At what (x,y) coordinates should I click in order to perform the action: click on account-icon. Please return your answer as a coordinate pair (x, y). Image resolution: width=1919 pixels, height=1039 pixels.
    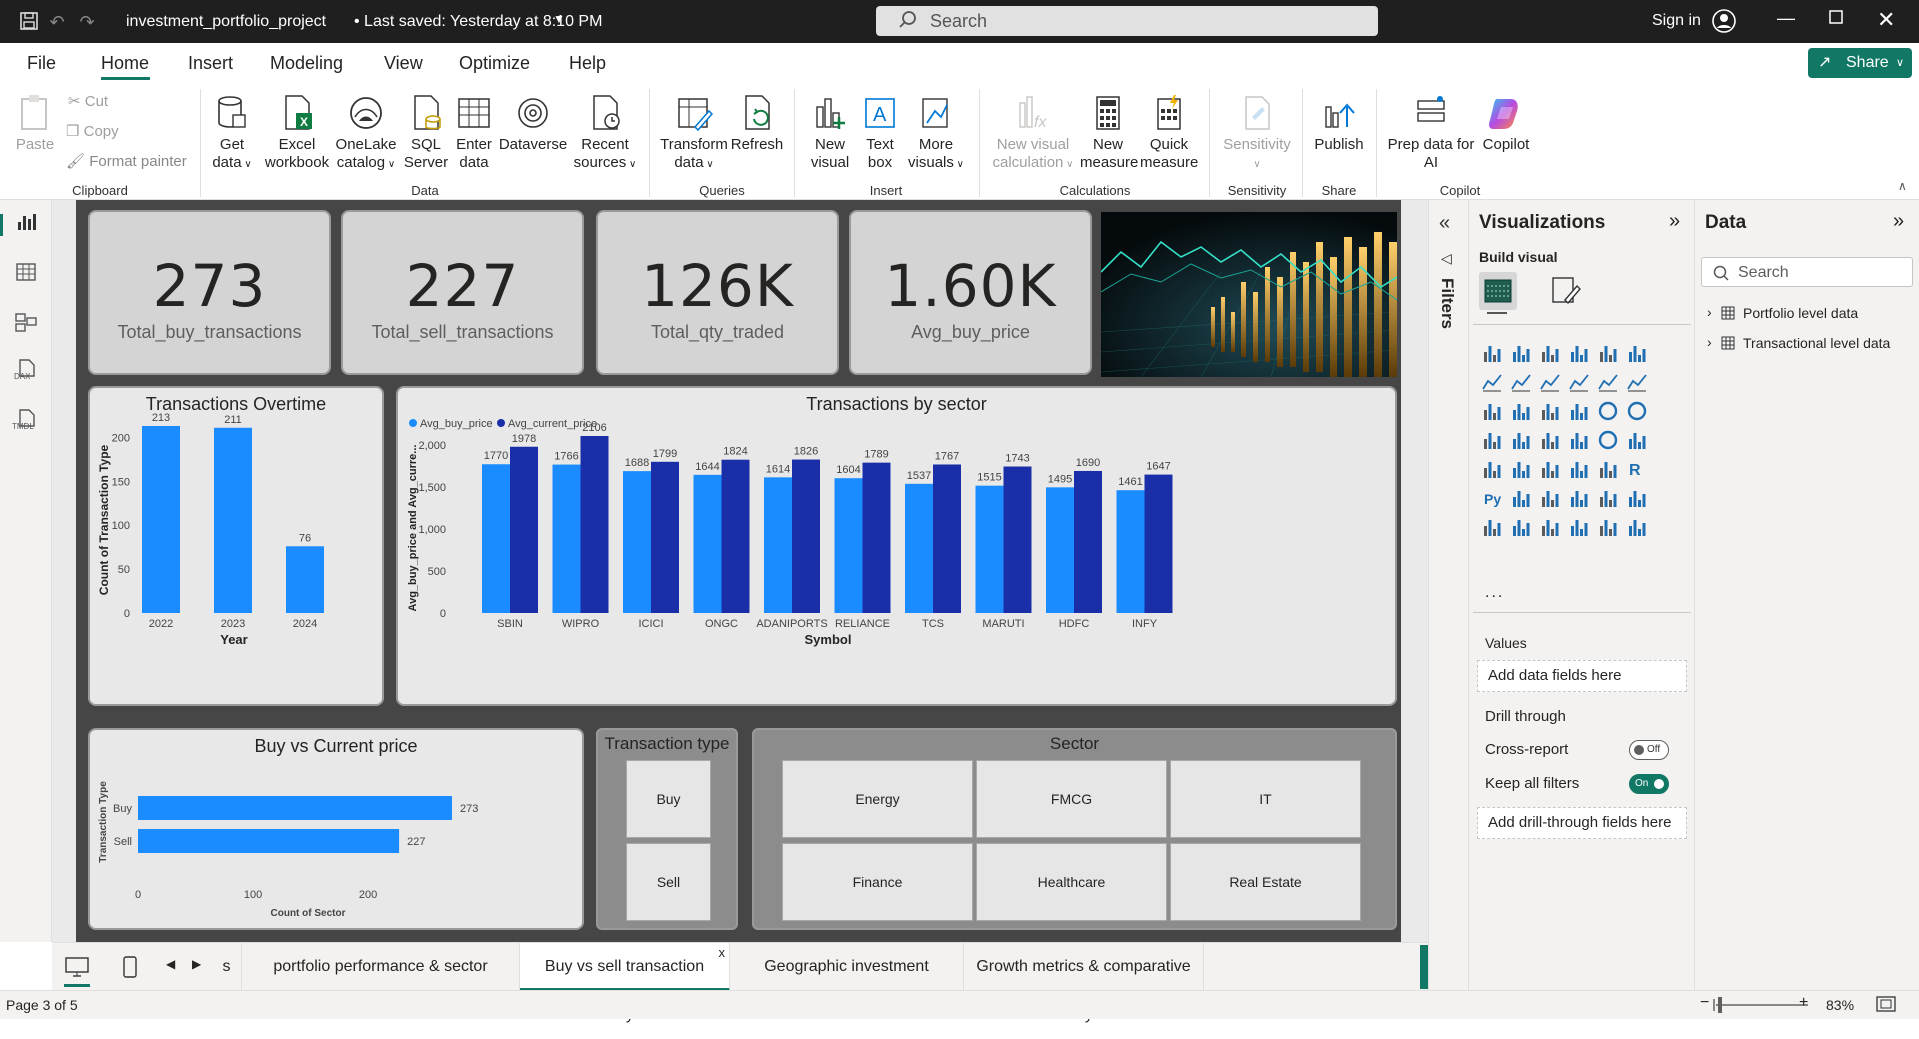
    Looking at the image, I should click on (1724, 23).